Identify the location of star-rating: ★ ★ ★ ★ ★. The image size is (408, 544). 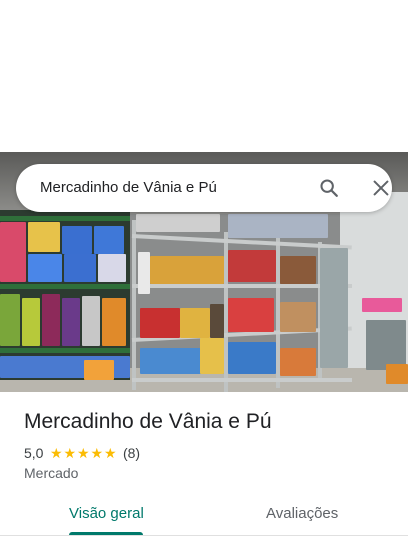
(83, 453).